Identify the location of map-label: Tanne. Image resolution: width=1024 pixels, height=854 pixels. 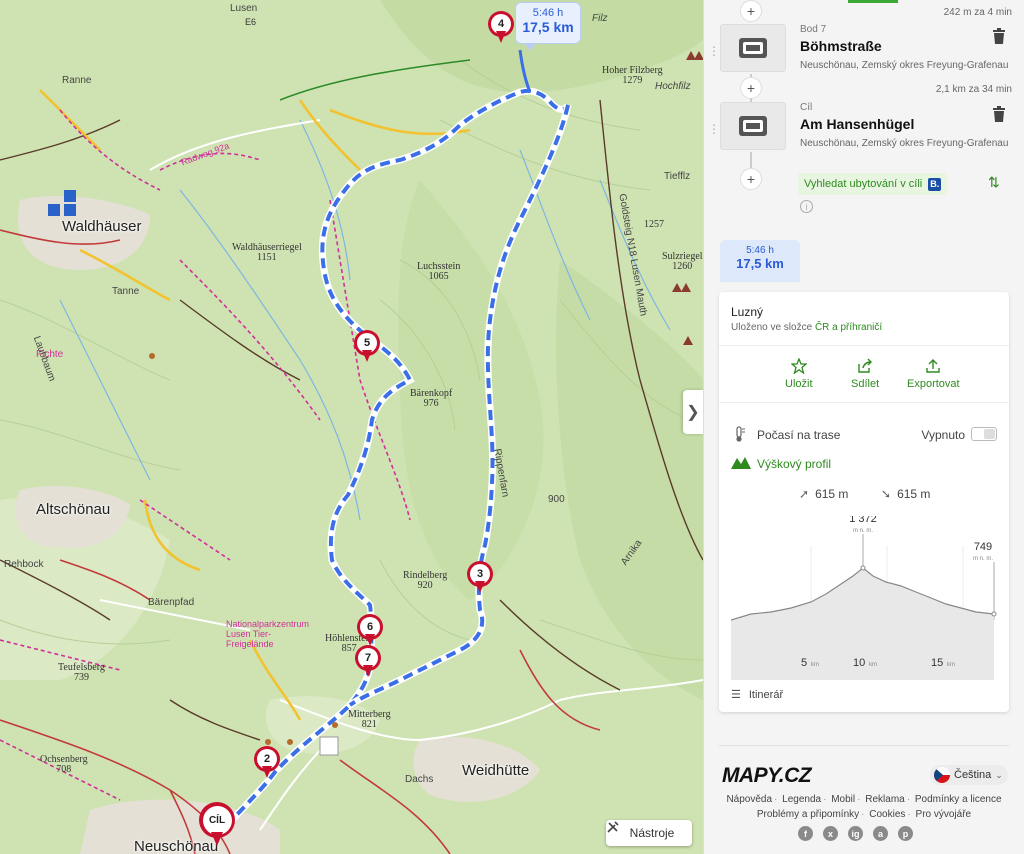
(126, 291).